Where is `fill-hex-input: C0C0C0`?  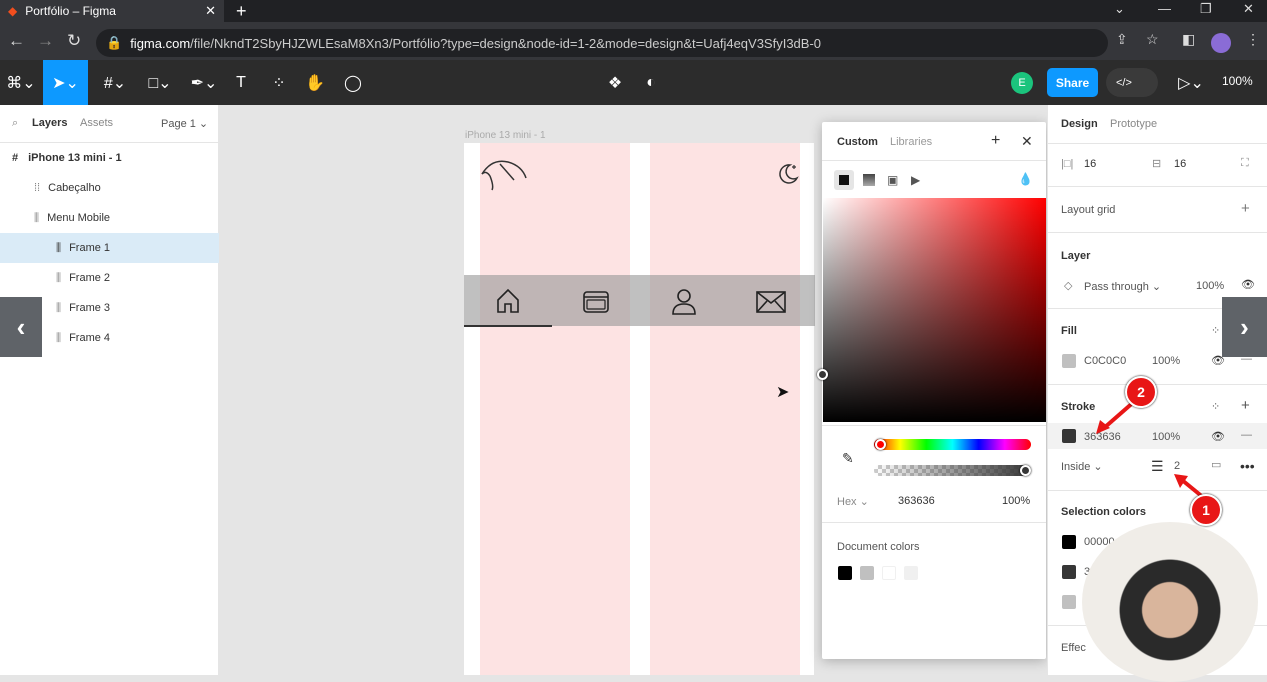
fill-hex-input: C0C0C0 is located at coordinates (1105, 361).